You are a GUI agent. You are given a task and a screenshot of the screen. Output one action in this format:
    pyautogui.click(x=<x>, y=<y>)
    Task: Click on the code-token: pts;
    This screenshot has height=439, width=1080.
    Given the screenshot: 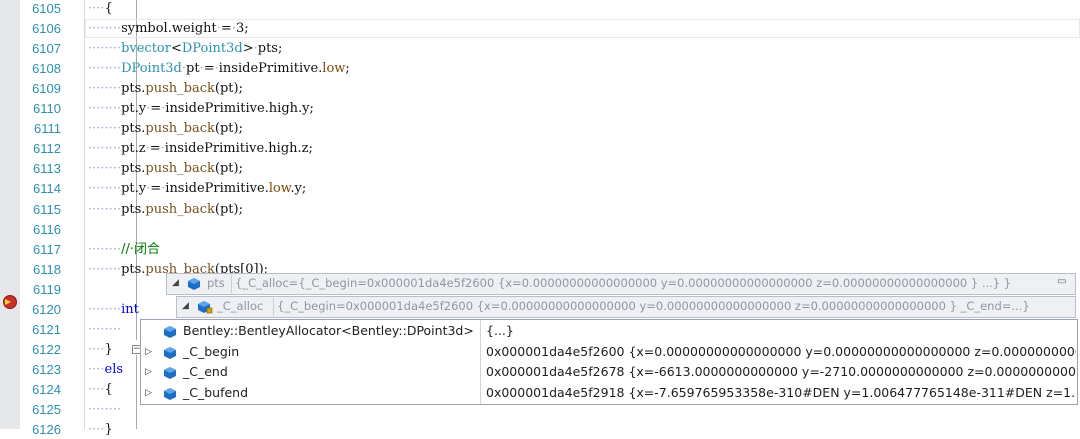 What is the action you would take?
    pyautogui.click(x=270, y=48)
    